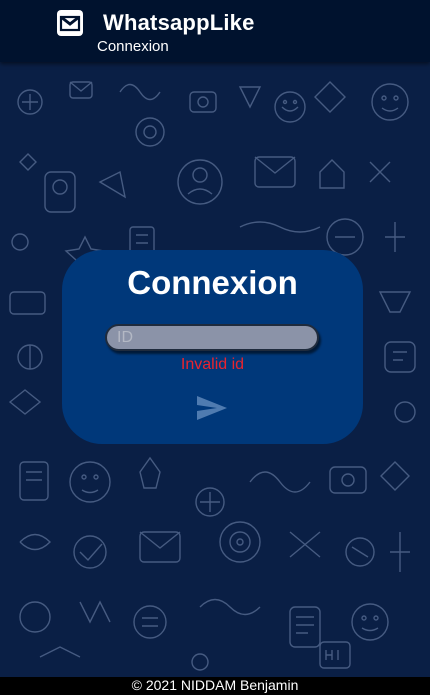 The image size is (430, 695). What do you see at coordinates (179, 22) in the screenshot?
I see `app-title: WhatsappLike` at bounding box center [179, 22].